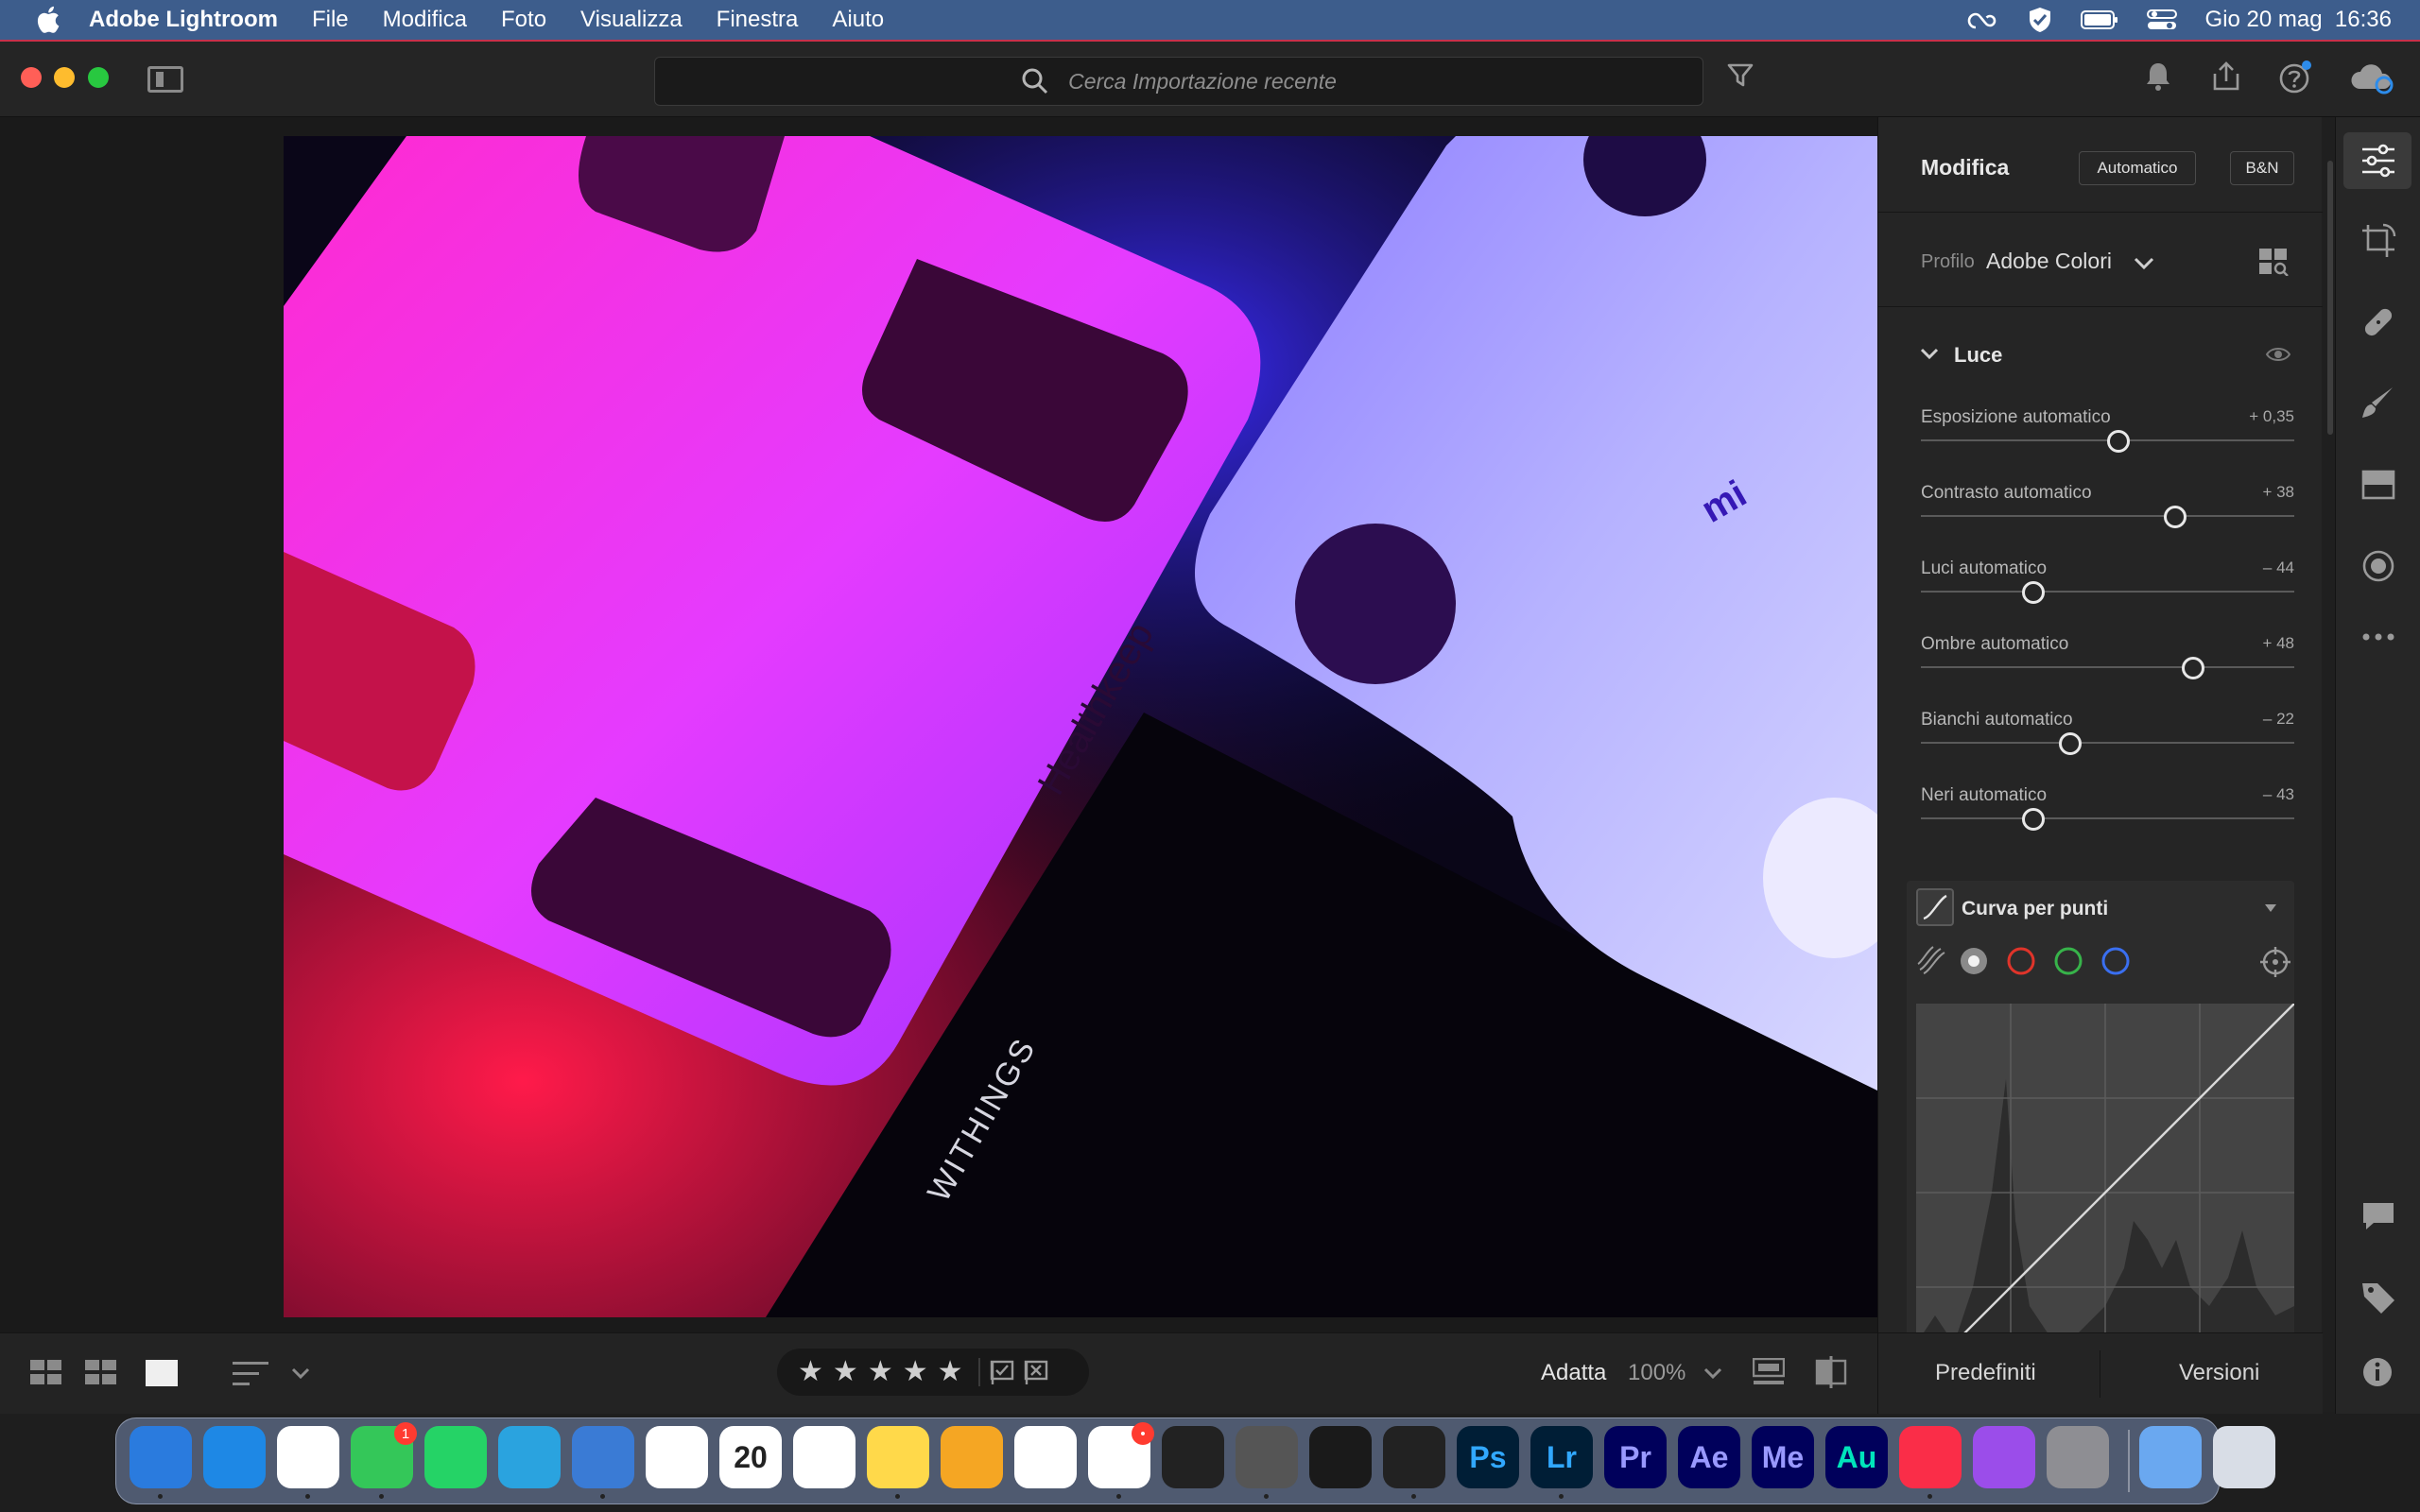  I want to click on shield-check-icon, so click(2040, 20).